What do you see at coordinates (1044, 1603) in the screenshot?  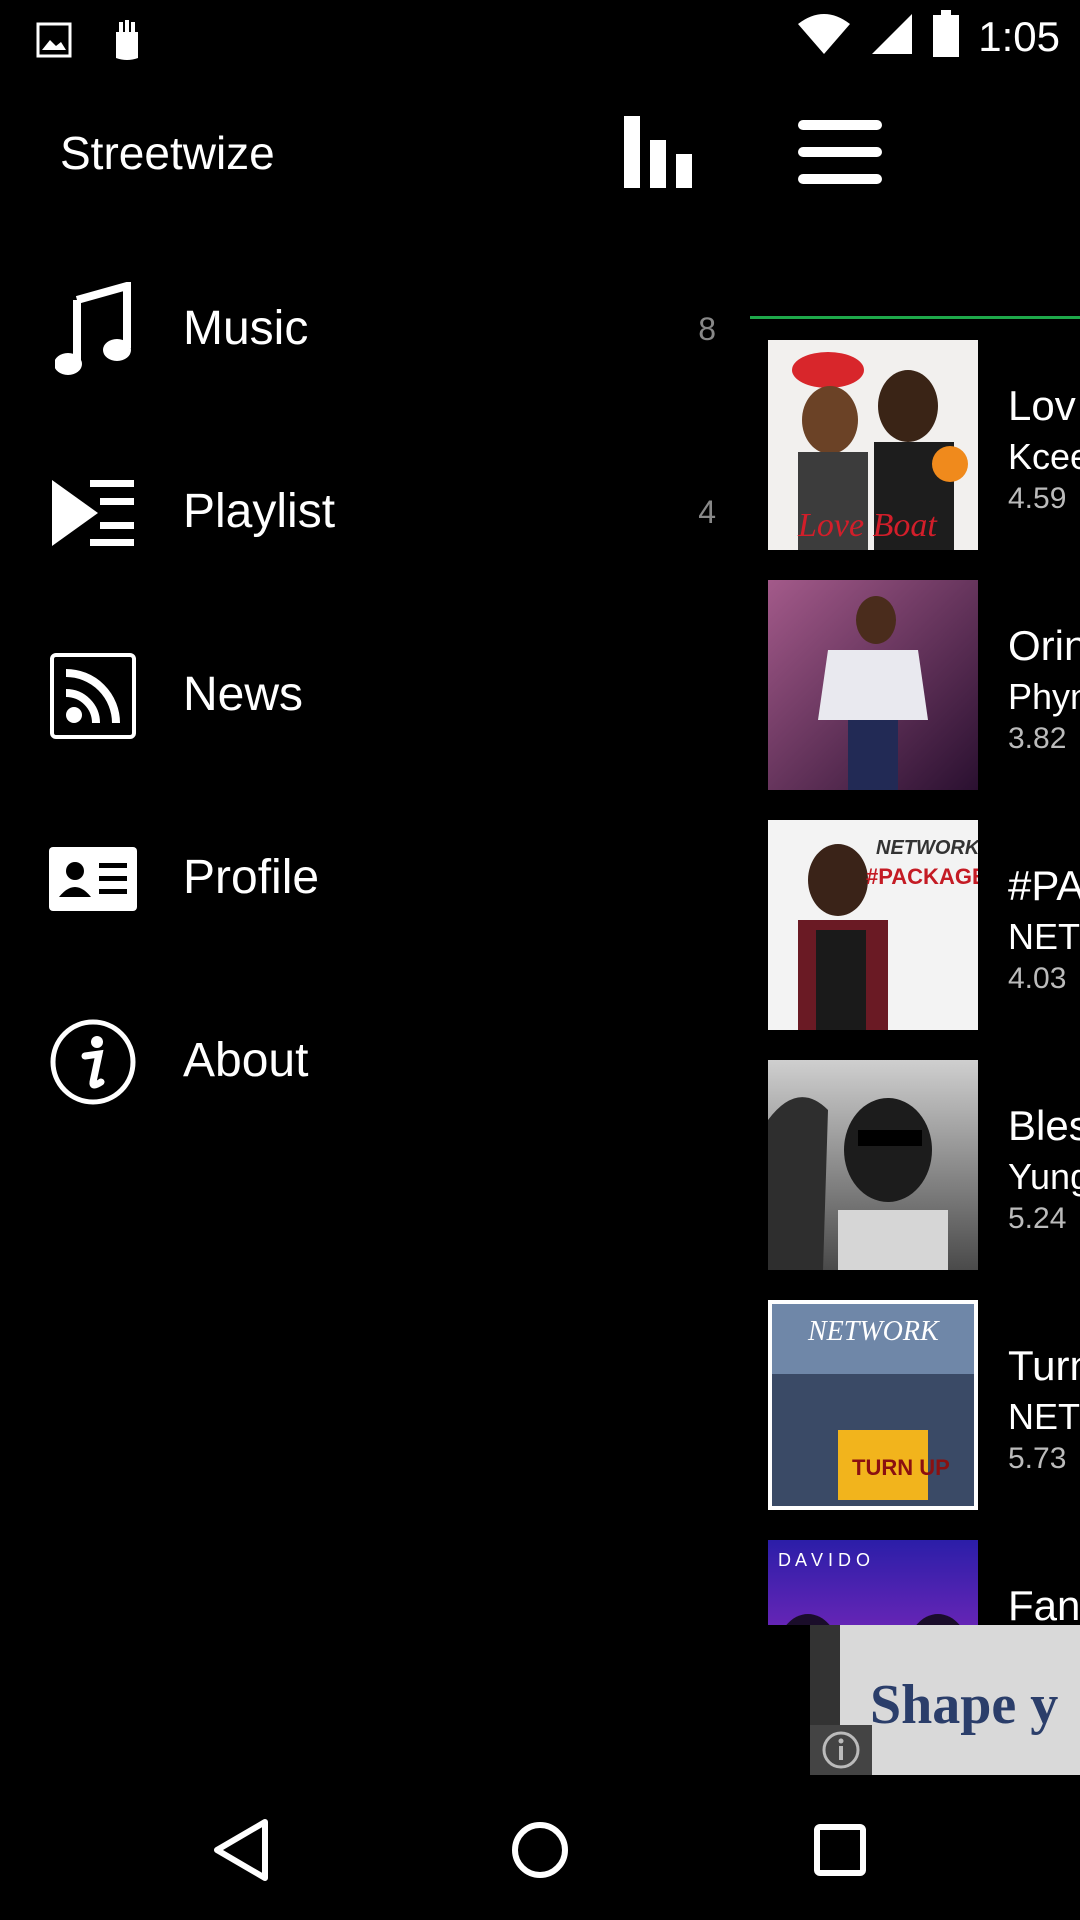 I see `song-title: Fan` at bounding box center [1044, 1603].